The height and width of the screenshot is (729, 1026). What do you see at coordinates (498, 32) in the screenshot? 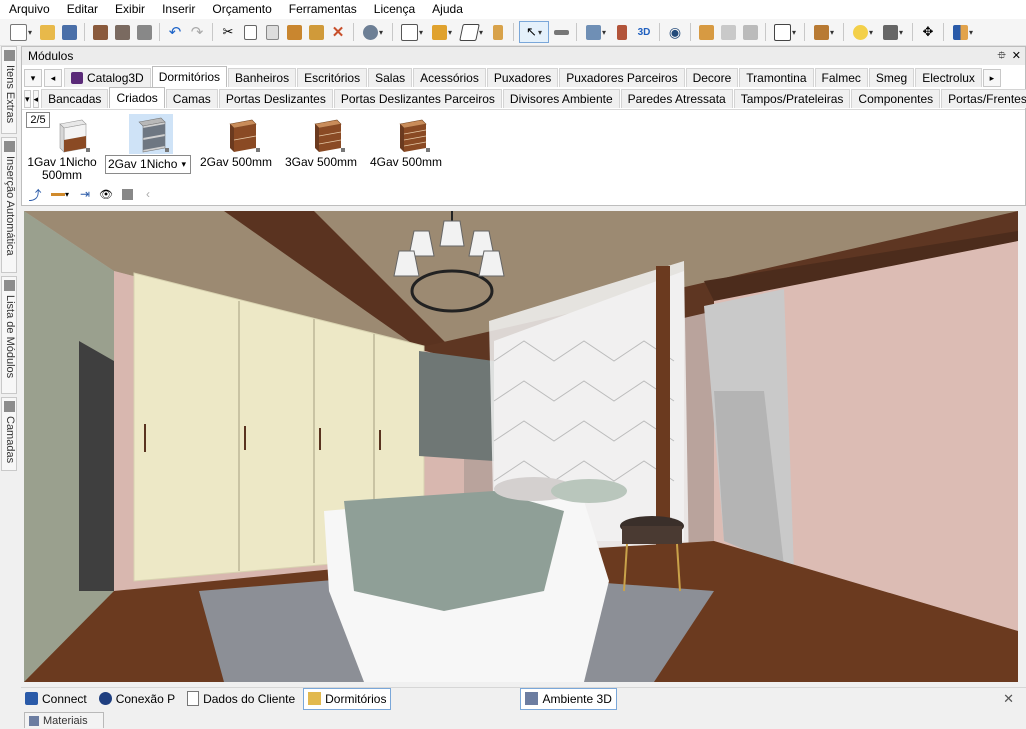
I see `door-button` at bounding box center [498, 32].